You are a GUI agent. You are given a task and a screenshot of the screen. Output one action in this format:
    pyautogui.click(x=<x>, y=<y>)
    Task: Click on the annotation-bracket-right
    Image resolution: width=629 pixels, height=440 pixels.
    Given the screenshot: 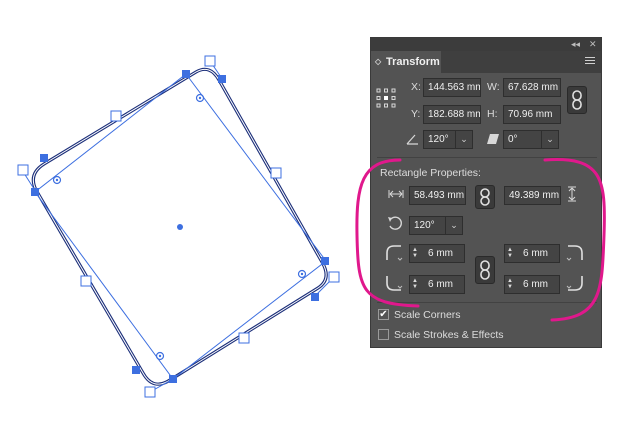 What is the action you would take?
    pyautogui.click(x=574, y=240)
    